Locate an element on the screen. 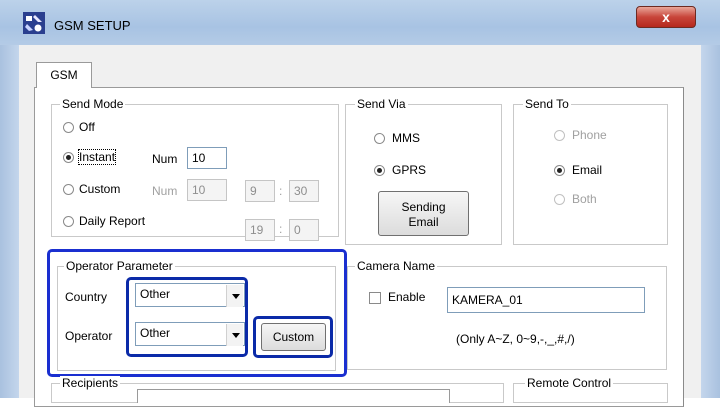 The image size is (720, 407). radio-mms is located at coordinates (379, 138).